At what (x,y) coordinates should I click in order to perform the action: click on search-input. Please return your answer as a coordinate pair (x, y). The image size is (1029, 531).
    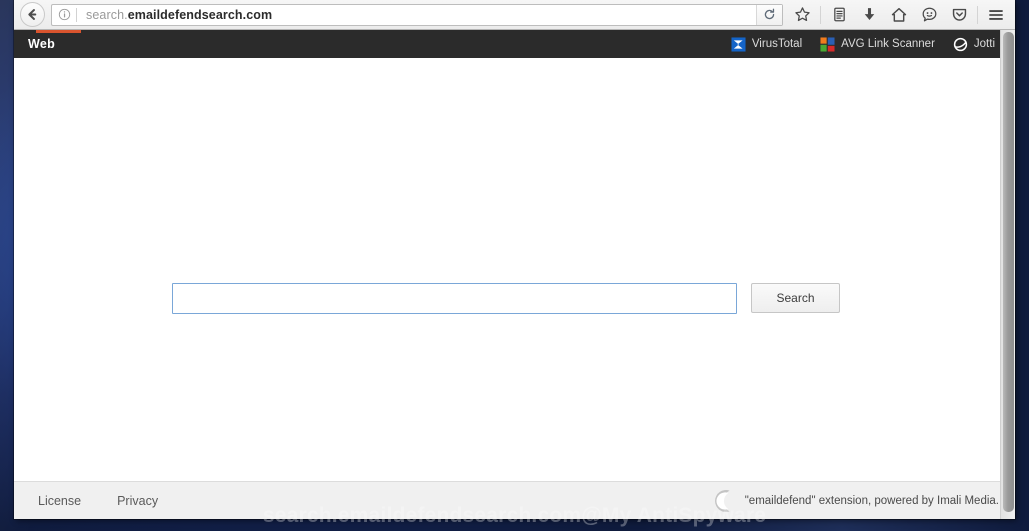
    Looking at the image, I should click on (454, 298).